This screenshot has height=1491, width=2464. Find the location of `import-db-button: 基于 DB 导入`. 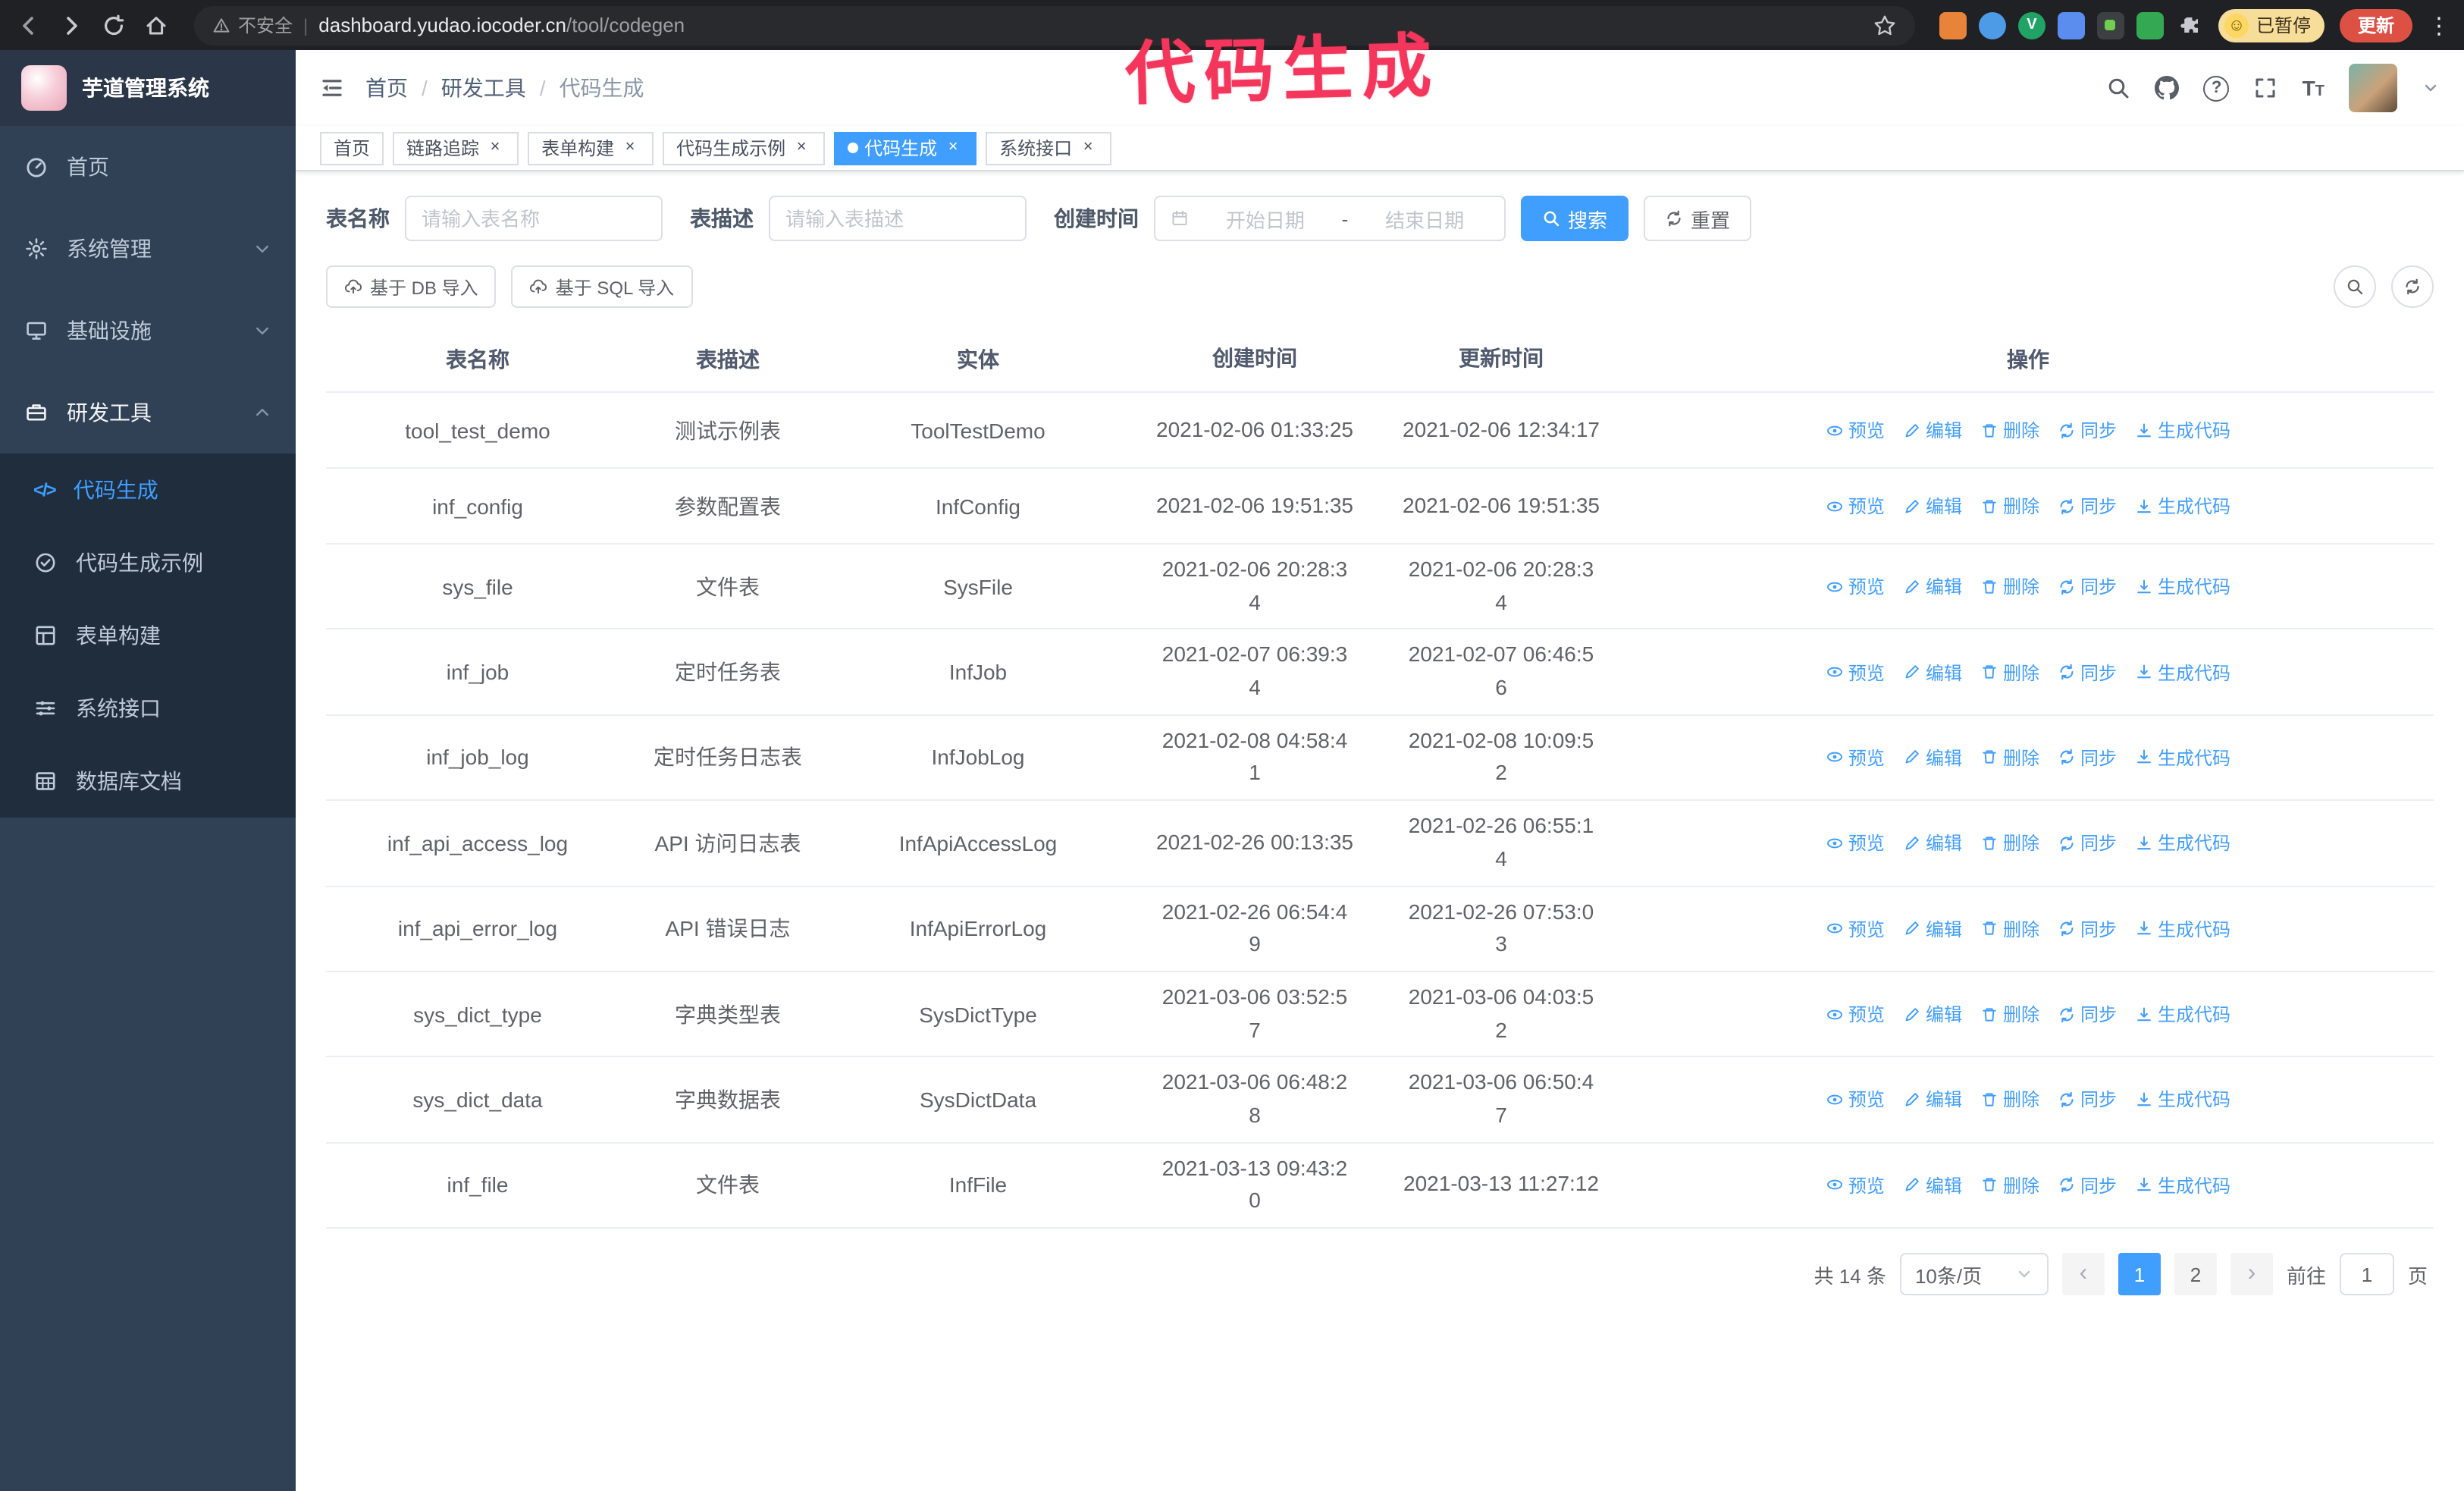

import-db-button: 基于 DB 导入 is located at coordinates (412, 286).